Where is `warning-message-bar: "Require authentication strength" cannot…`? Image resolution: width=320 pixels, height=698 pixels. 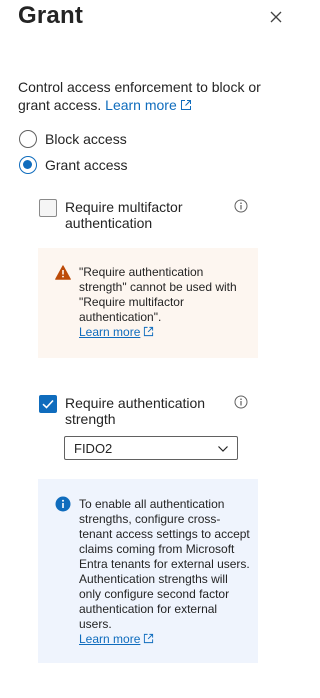 warning-message-bar: "Require authentication strength" cannot… is located at coordinates (148, 303).